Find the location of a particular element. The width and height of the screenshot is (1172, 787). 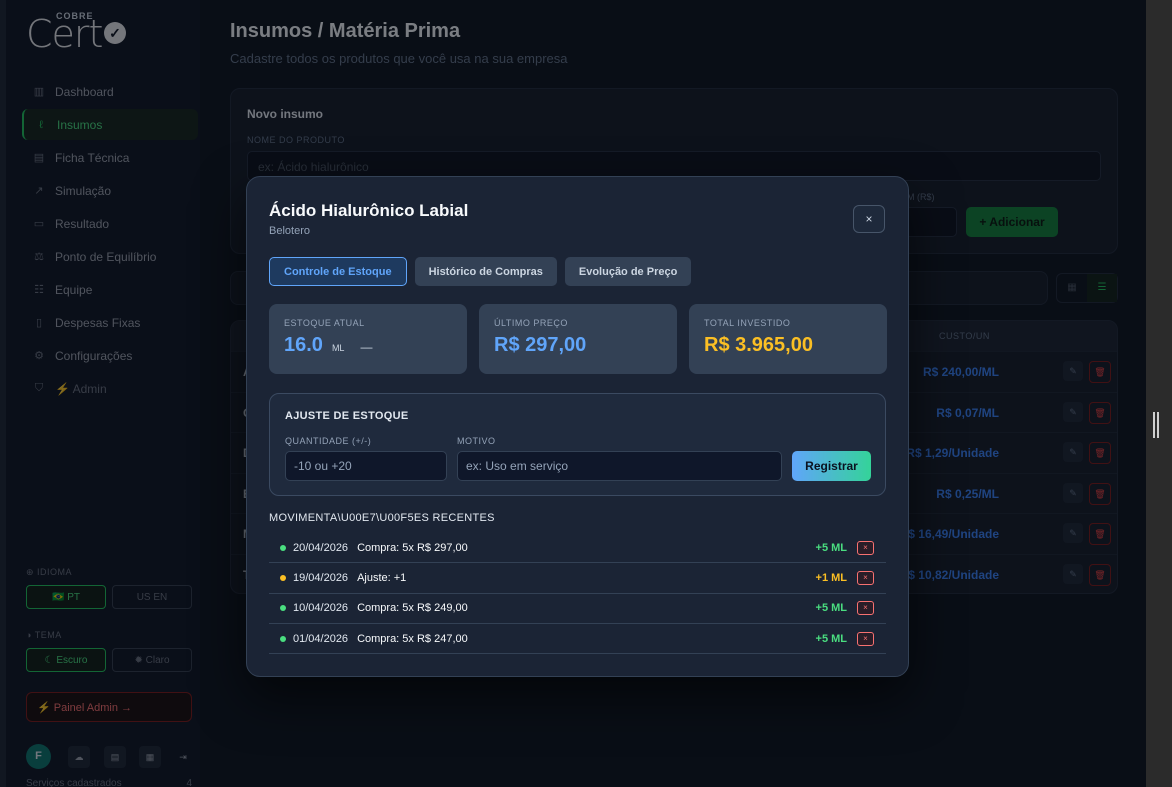

total-invested-value: R$ 3.965,00 is located at coordinates (758, 345).